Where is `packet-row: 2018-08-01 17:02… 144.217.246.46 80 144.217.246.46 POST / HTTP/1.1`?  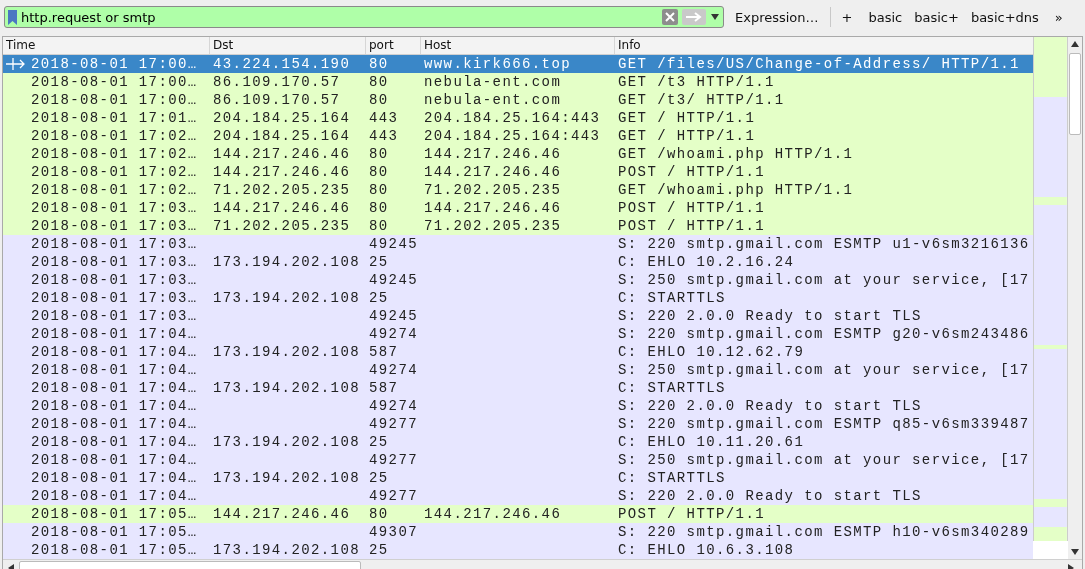
packet-row: 2018-08-01 17:02… 144.217.246.46 80 144.217.246.46 POST / HTTP/1.1 is located at coordinates (518, 172).